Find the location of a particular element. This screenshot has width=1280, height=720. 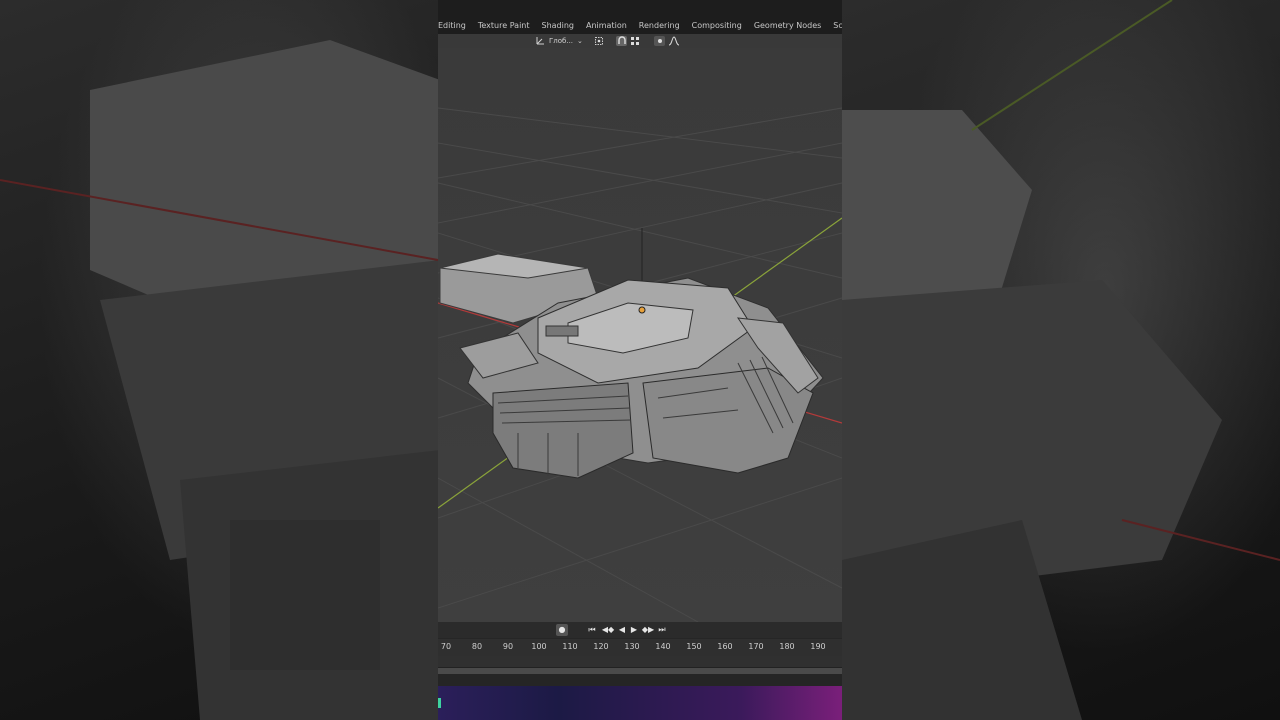

frame-tick: 160 is located at coordinates (725, 646).